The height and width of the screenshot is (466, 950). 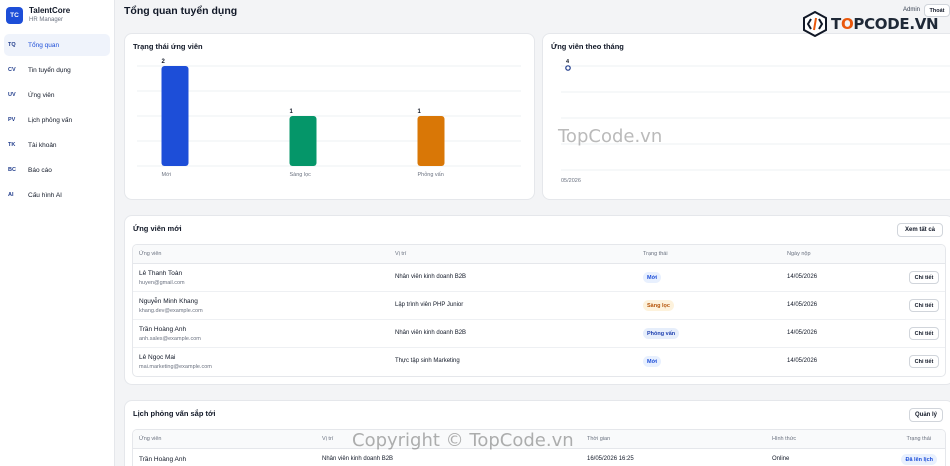 I want to click on status-badge: Sàng lọc, so click(x=658, y=305).